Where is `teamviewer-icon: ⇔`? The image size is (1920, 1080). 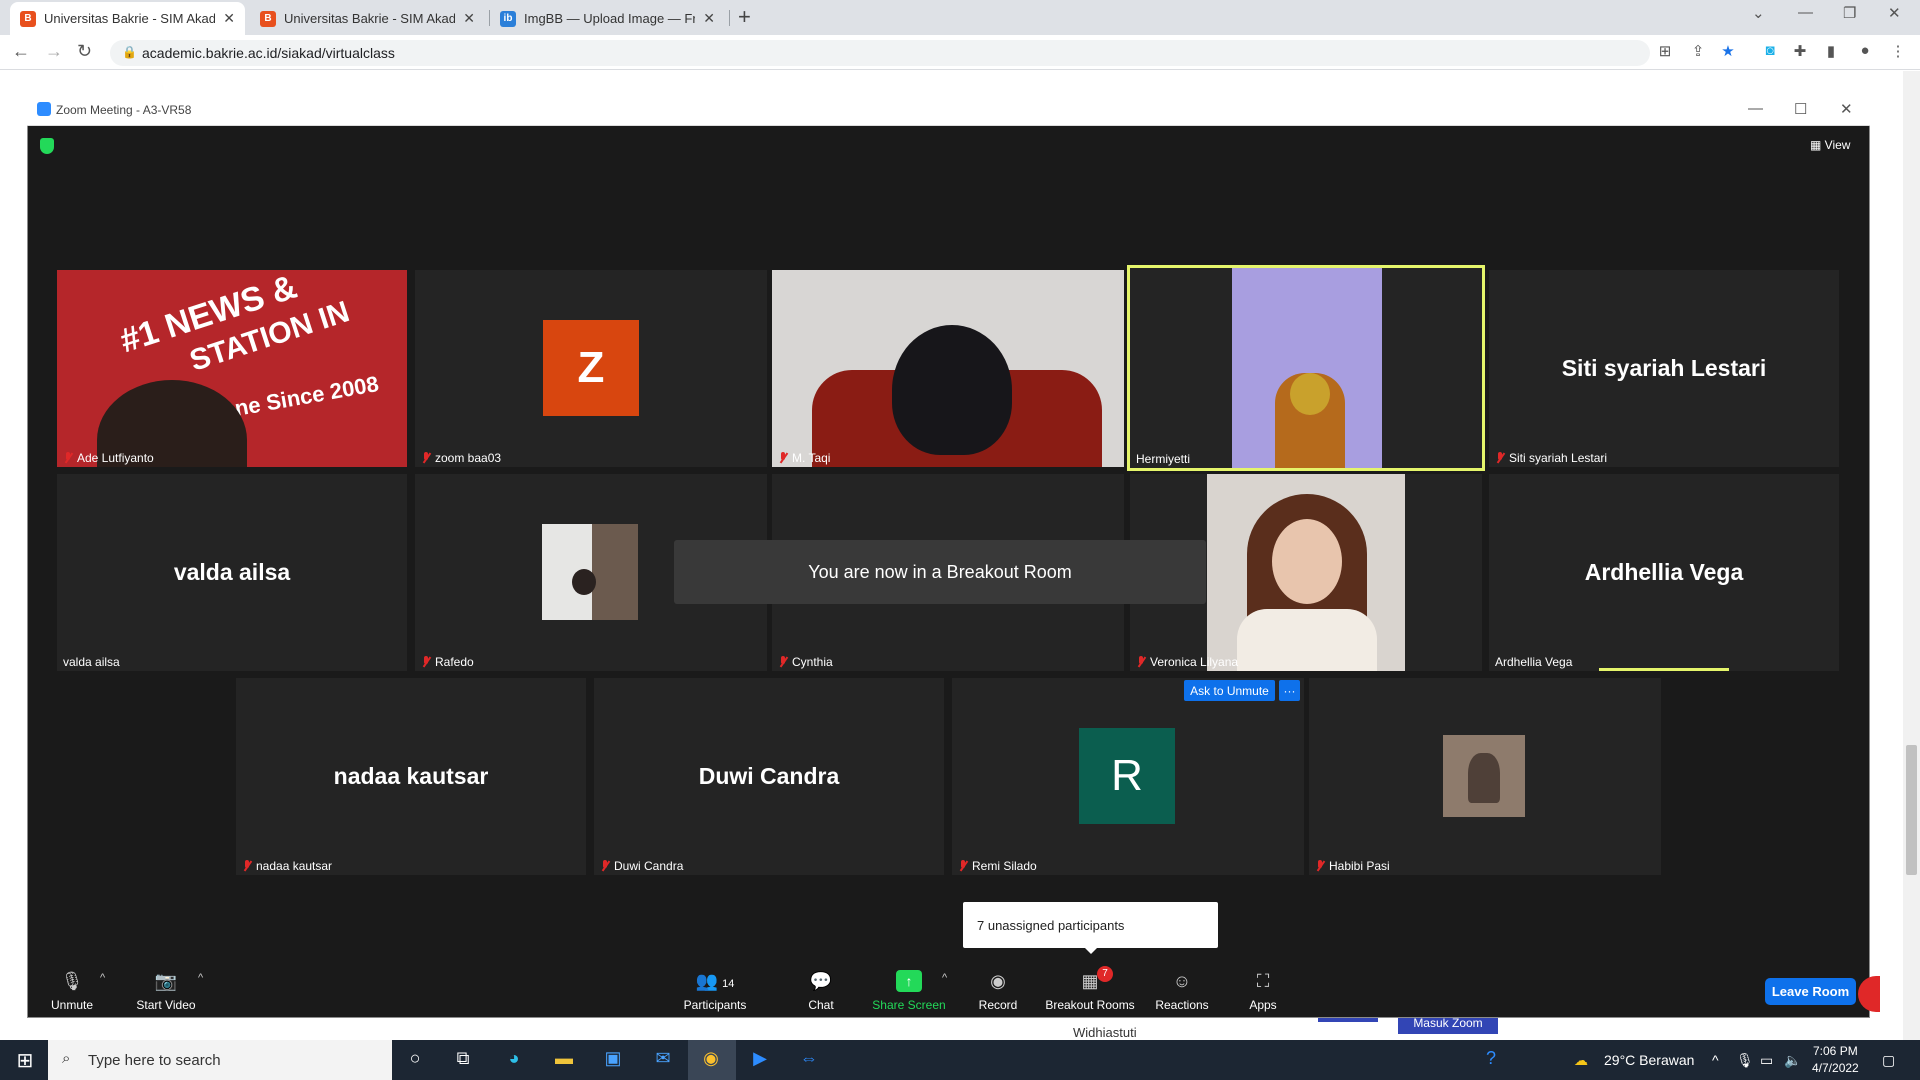 teamviewer-icon: ⇔ is located at coordinates (809, 1060).